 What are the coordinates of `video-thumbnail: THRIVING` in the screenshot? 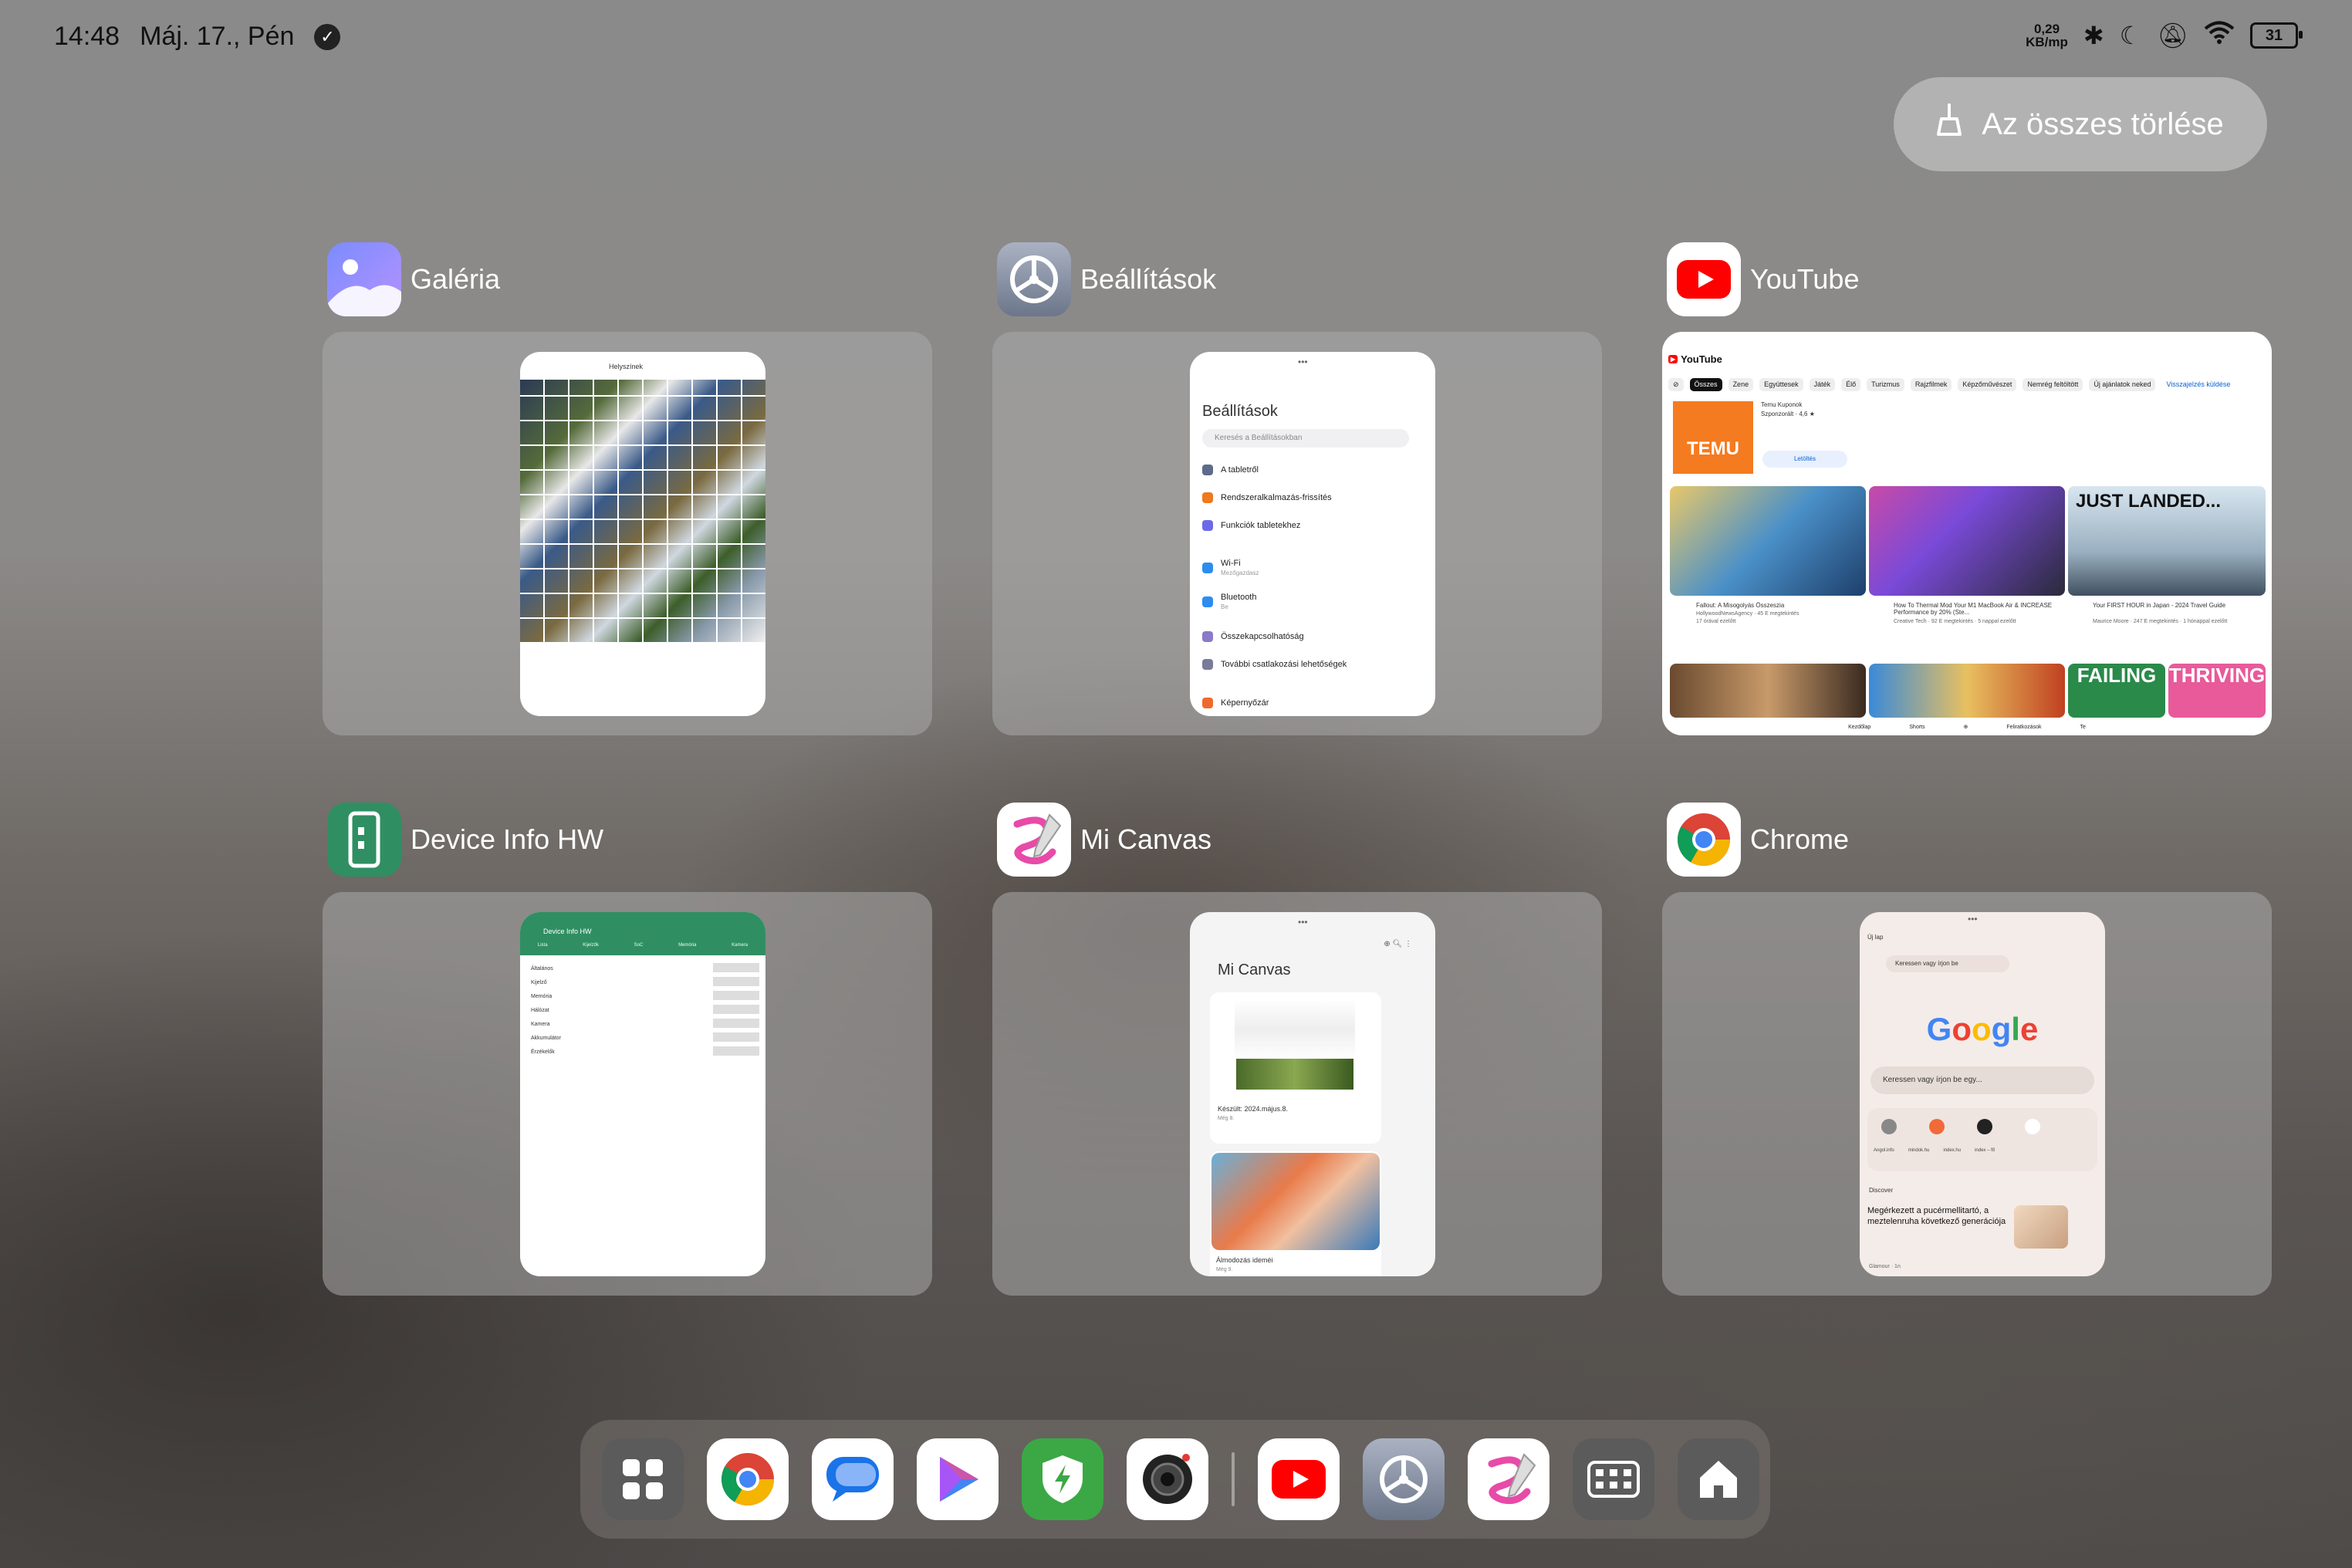 It's located at (2217, 691).